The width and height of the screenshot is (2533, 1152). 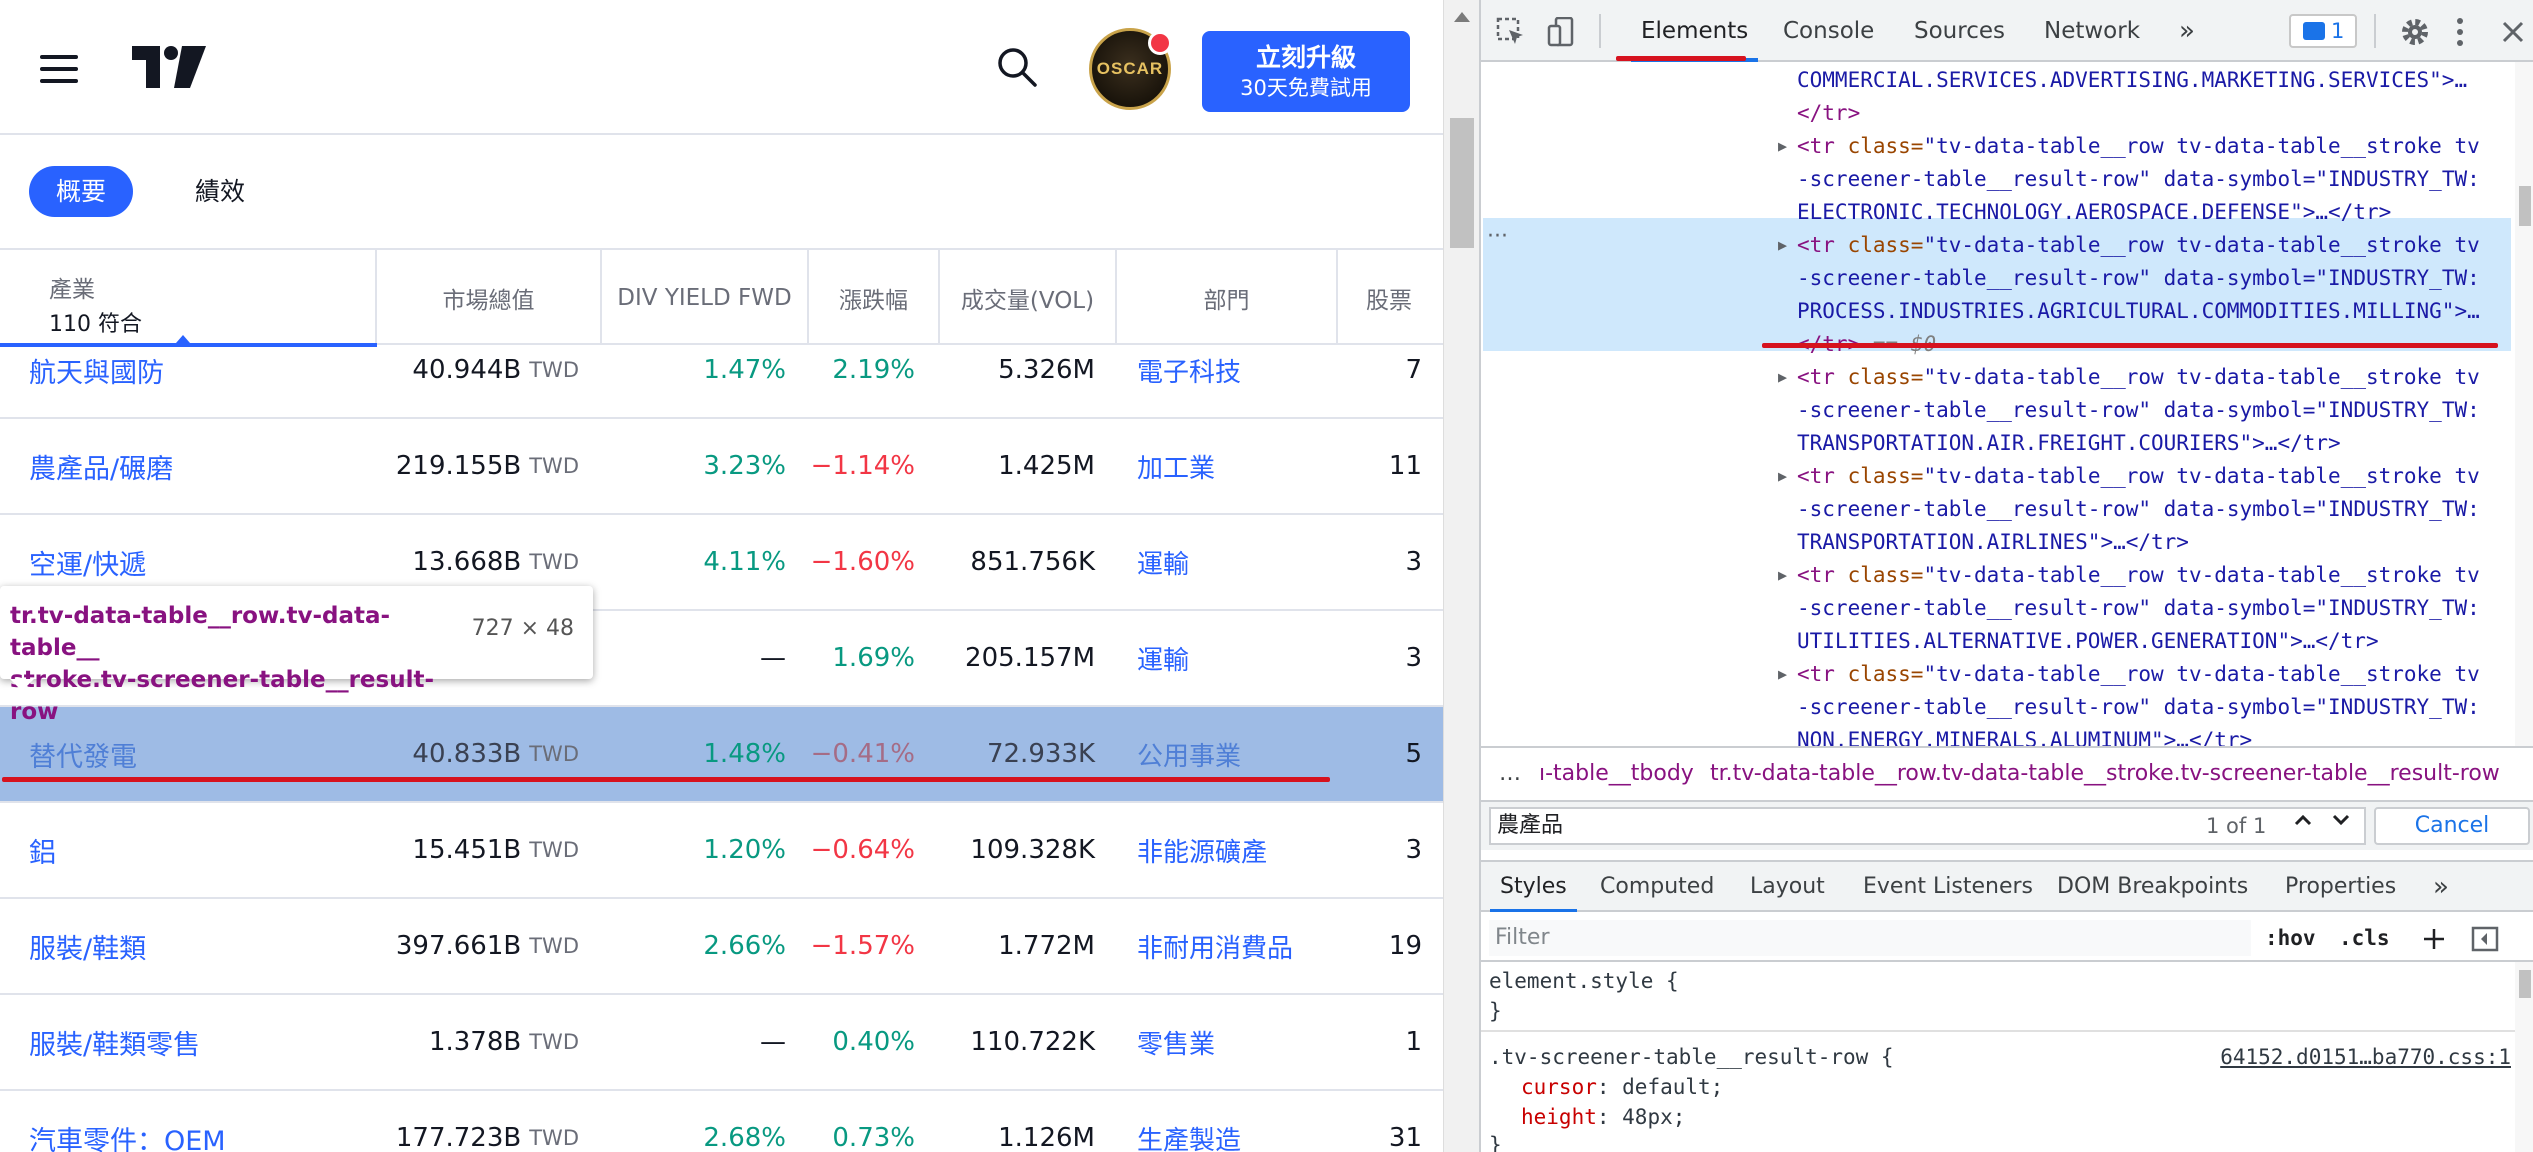 What do you see at coordinates (1927, 826) in the screenshot?
I see `find-input: 農產品 1 of 1` at bounding box center [1927, 826].